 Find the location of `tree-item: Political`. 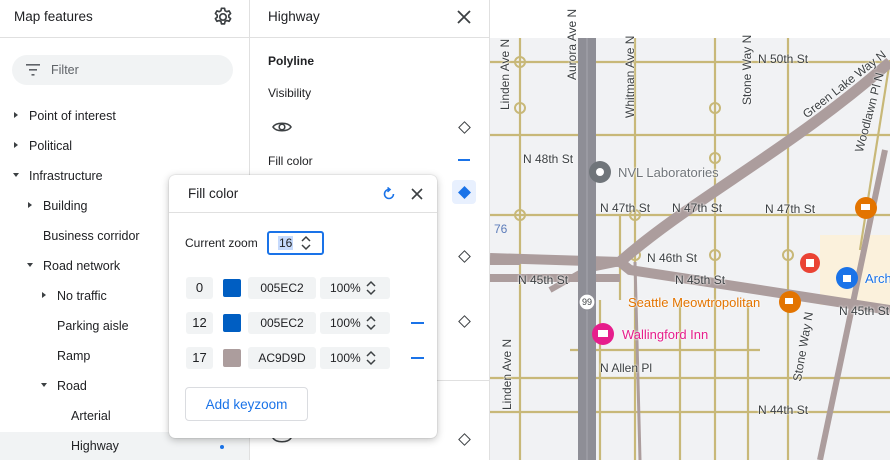

tree-item: Political is located at coordinates (124, 146).